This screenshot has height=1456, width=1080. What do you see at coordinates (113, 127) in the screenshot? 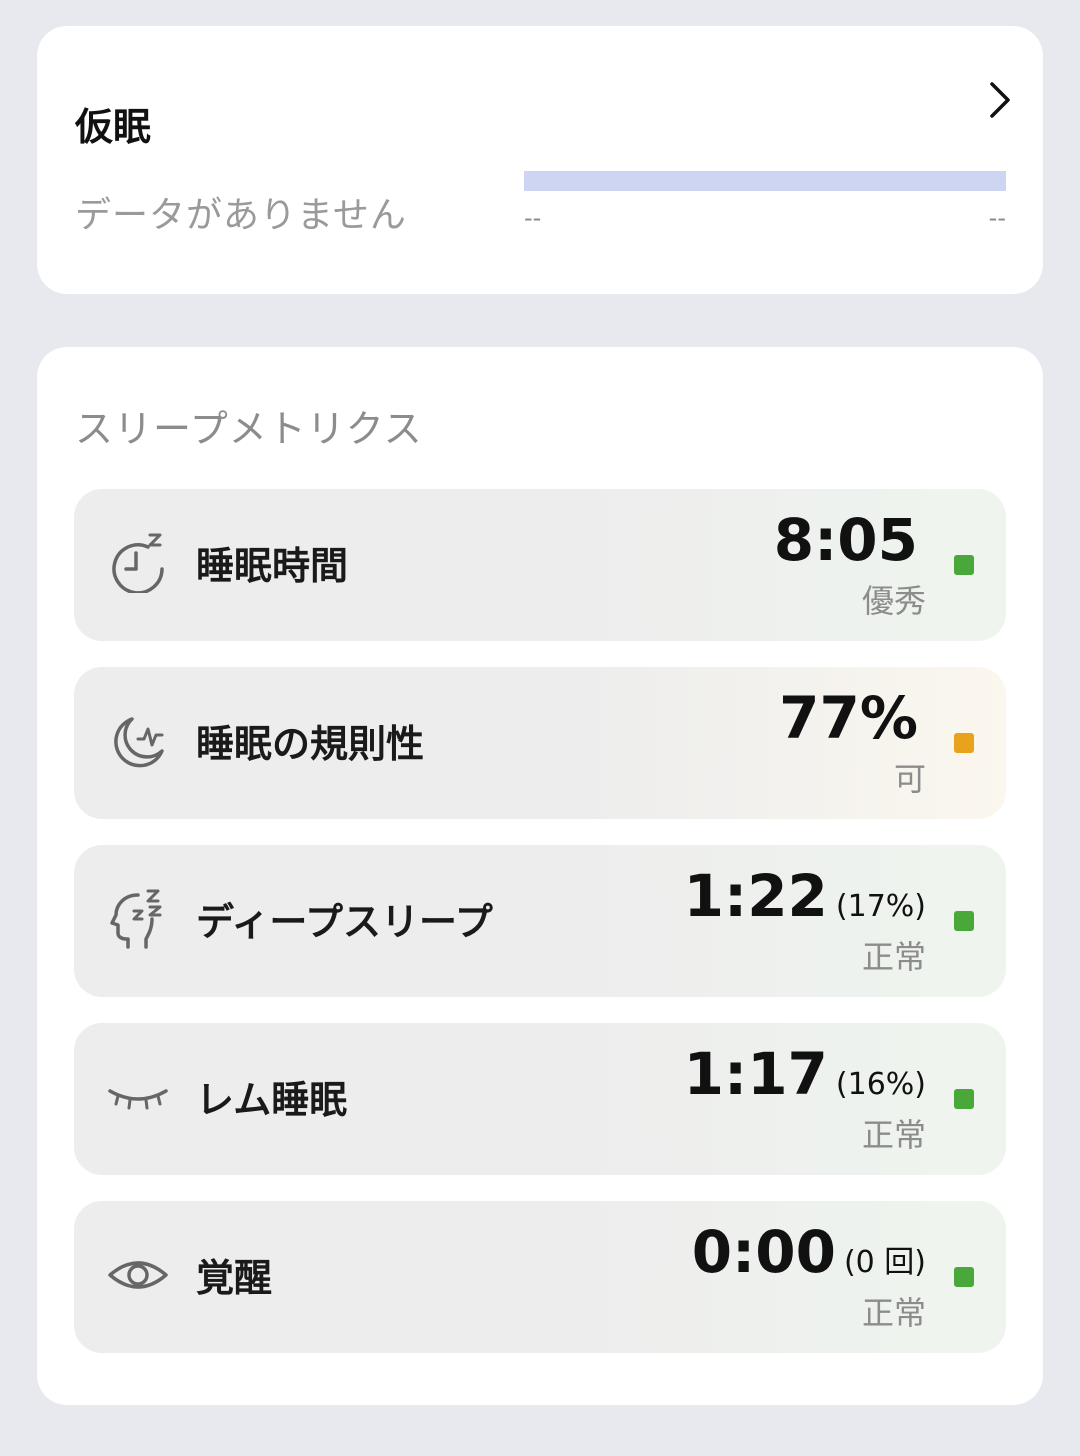
I see `nap-title: 仮眠` at bounding box center [113, 127].